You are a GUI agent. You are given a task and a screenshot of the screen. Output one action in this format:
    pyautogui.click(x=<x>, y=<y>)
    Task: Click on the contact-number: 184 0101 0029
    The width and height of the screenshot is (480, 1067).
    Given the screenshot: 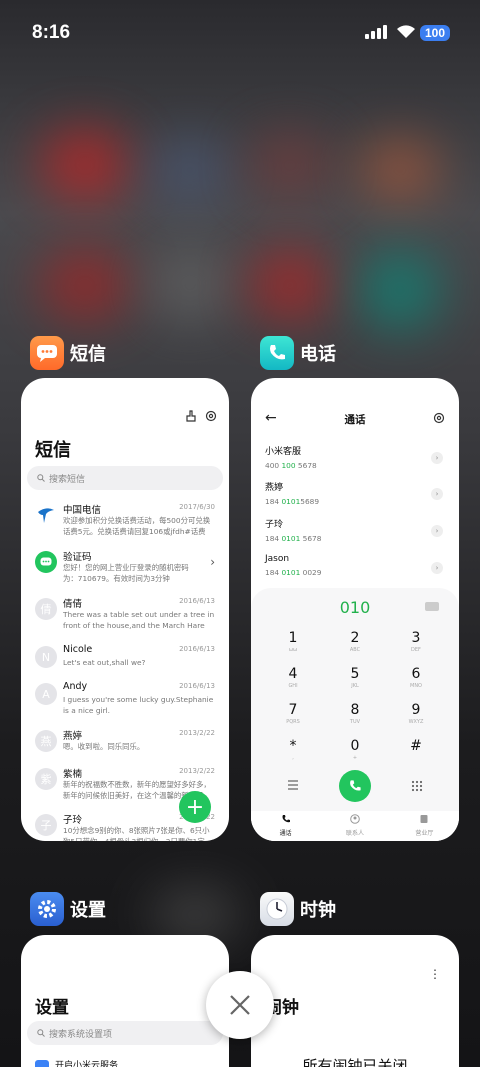 What is the action you would take?
    pyautogui.click(x=293, y=572)
    